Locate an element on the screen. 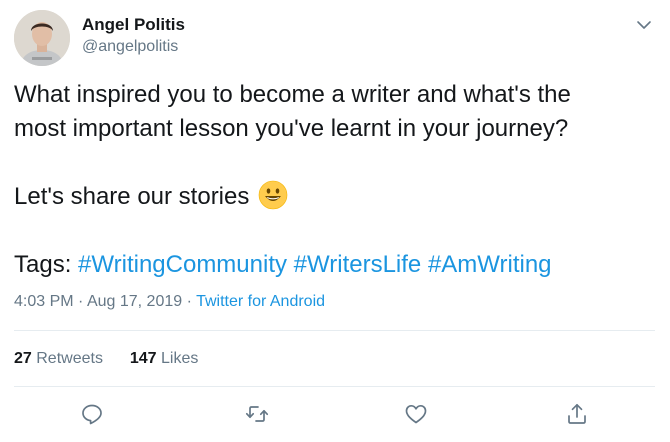 This screenshot has width=670, height=442. tweet-stats: 27 Retweets 147 Likes is located at coordinates (106, 359).